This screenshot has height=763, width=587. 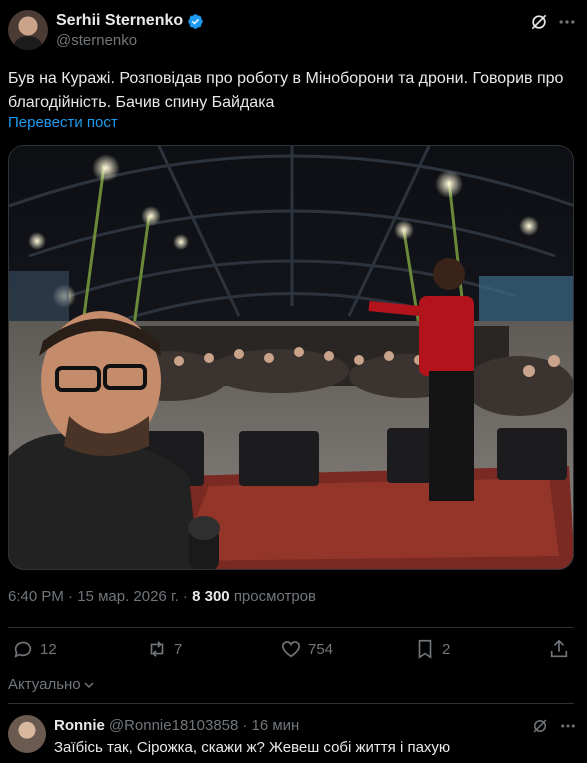 What do you see at coordinates (446, 649) in the screenshot?
I see `bookmark-count: 2` at bounding box center [446, 649].